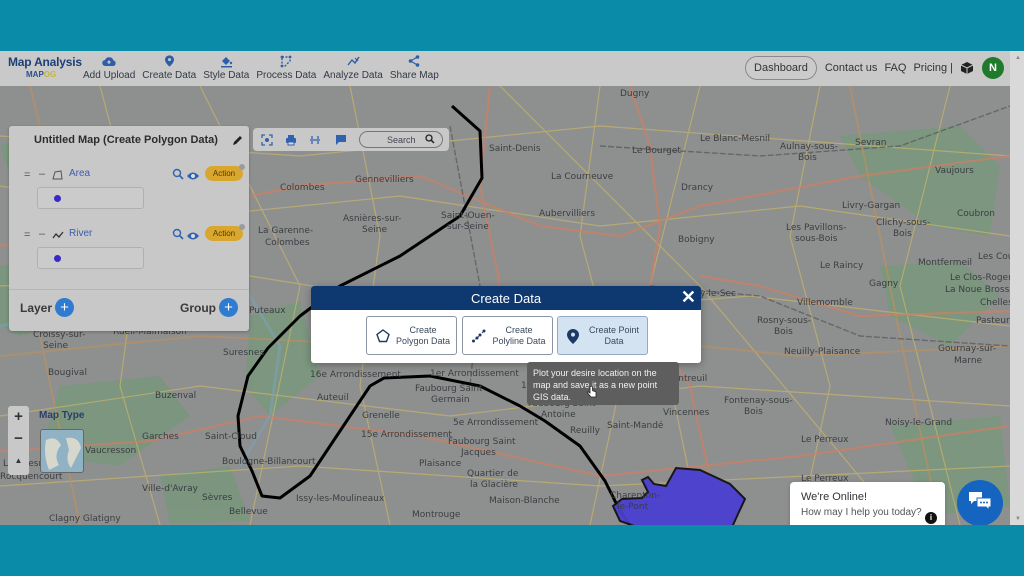  Describe the element at coordinates (993, 68) in the screenshot. I see `user-avatar: N` at that location.